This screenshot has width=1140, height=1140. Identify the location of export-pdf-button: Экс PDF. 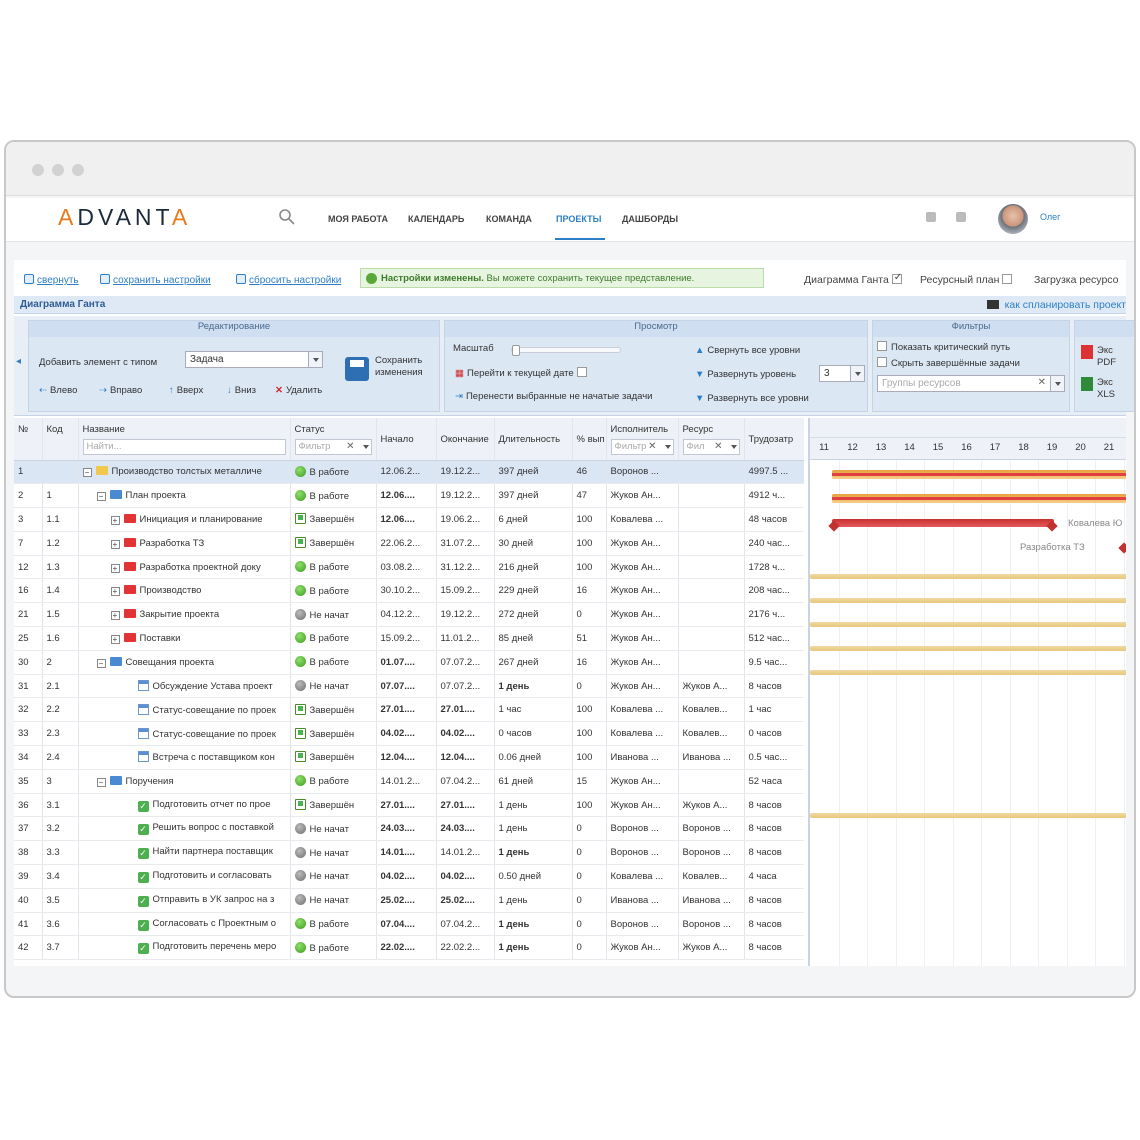
(1098, 357).